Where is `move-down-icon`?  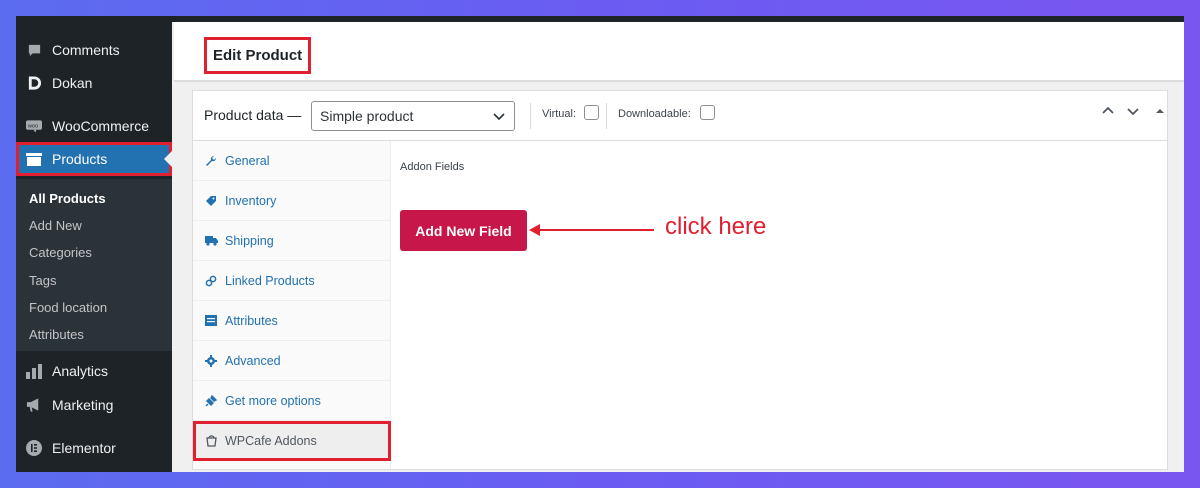 move-down-icon is located at coordinates (1133, 112).